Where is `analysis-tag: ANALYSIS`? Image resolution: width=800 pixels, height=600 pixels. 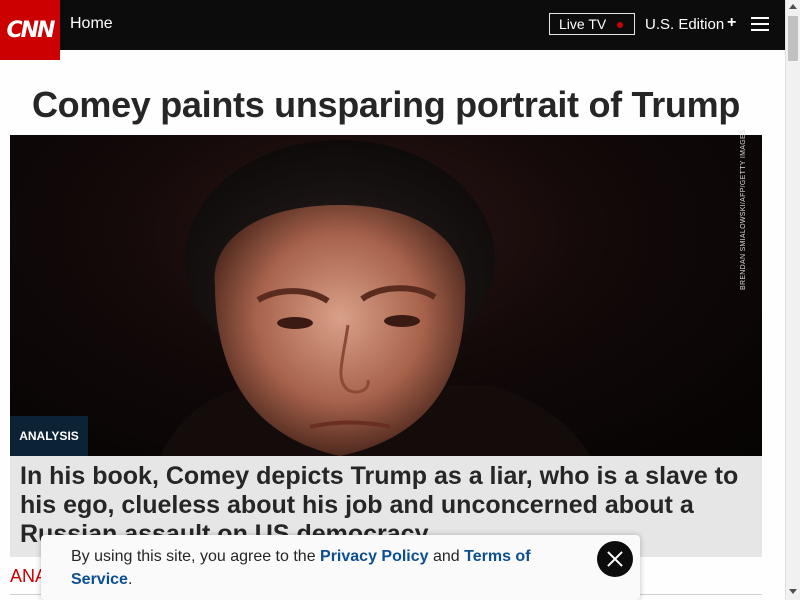 analysis-tag: ANALYSIS is located at coordinates (49, 436).